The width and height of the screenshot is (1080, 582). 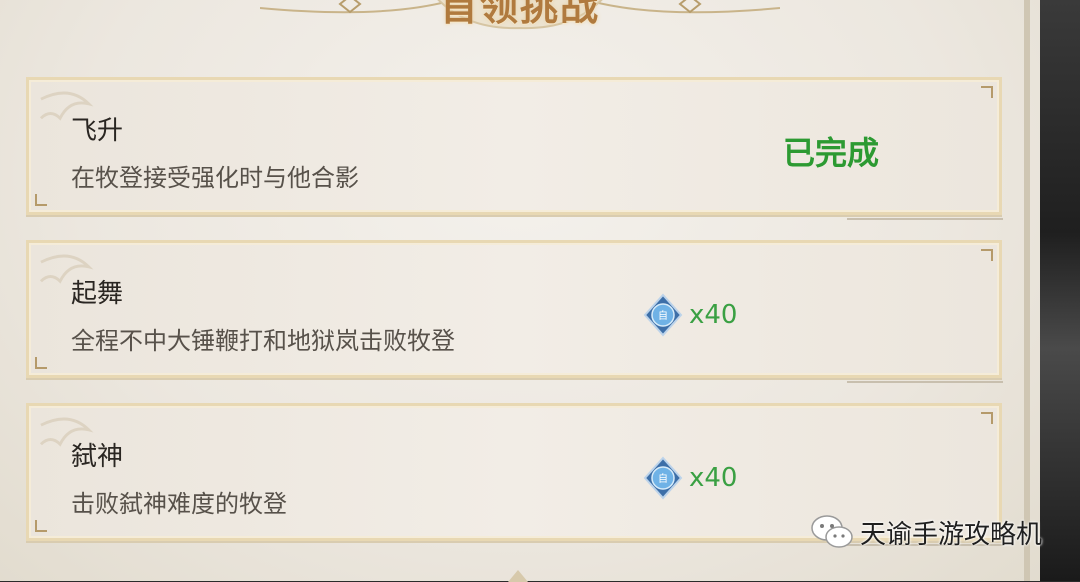 I want to click on watermark: 天谕手游攻略机, so click(x=926, y=532).